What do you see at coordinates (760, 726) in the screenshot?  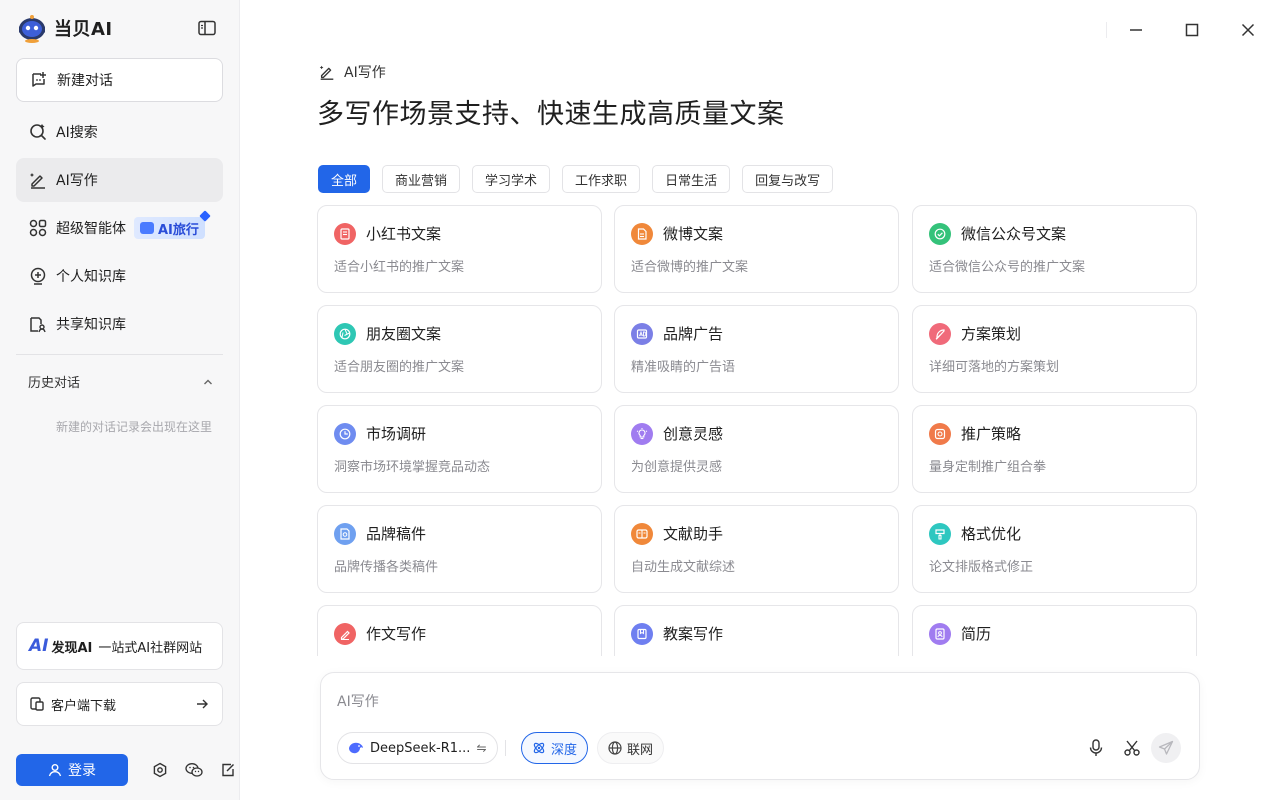 I see `composer: DeepSeek-R1... ⇋ 深度 联网` at bounding box center [760, 726].